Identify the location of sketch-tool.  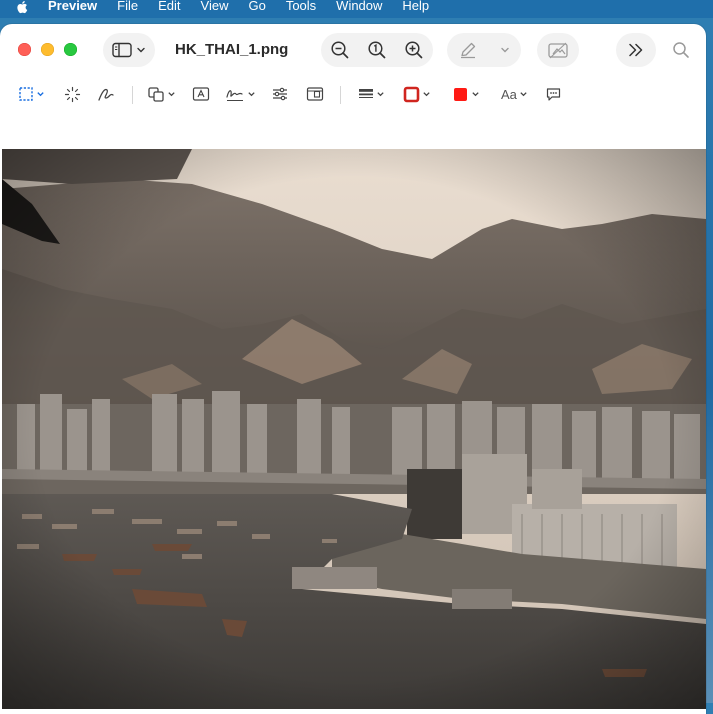
(106, 94).